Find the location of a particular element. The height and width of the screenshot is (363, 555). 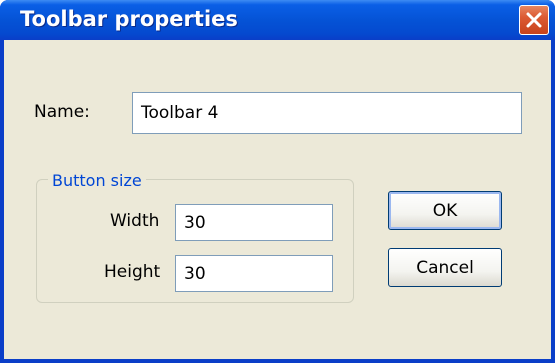

name-input: Toolbar 4 is located at coordinates (327, 113).